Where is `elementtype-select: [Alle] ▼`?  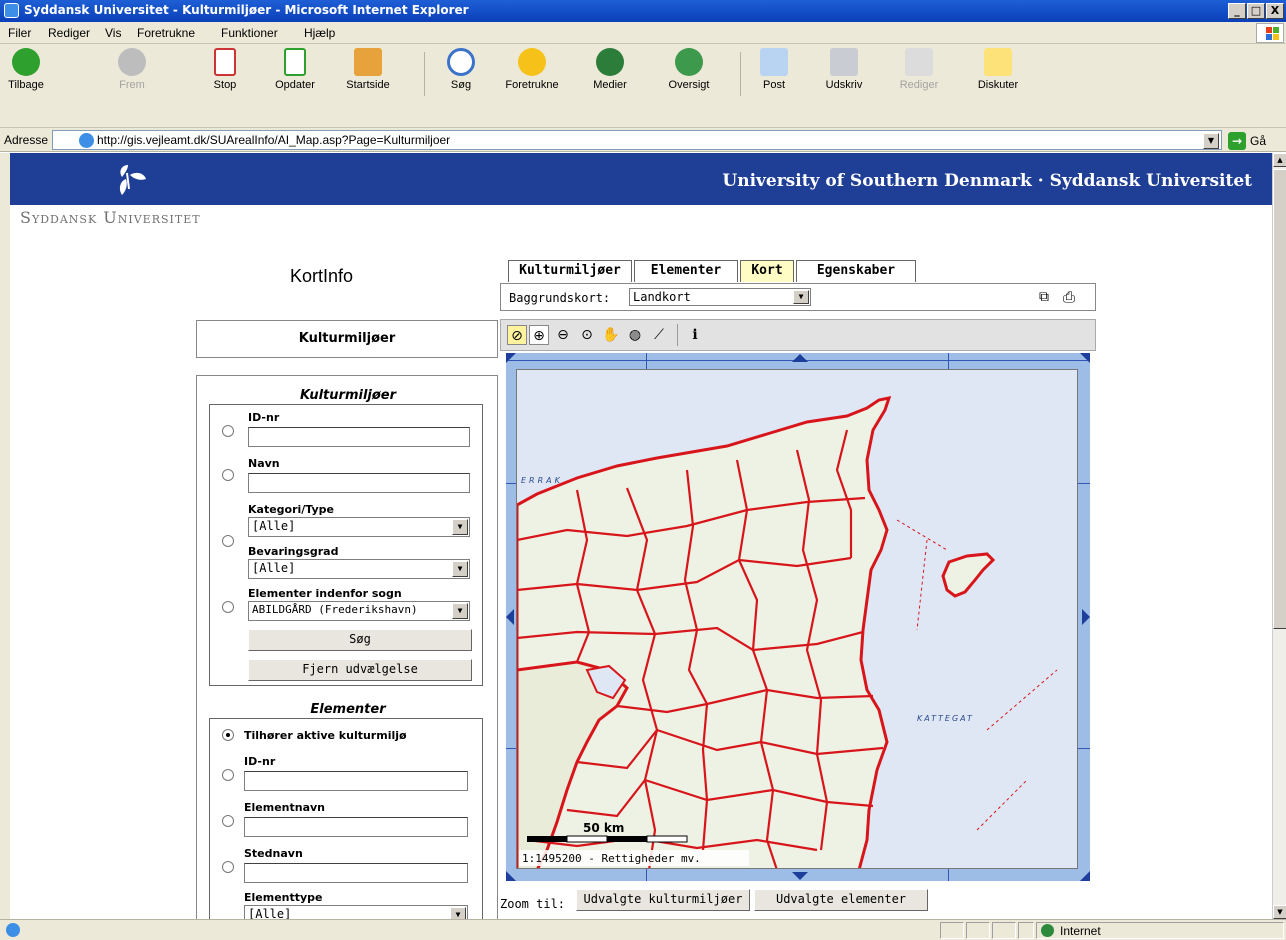
elementtype-select: [Alle] ▼ is located at coordinates (356, 912).